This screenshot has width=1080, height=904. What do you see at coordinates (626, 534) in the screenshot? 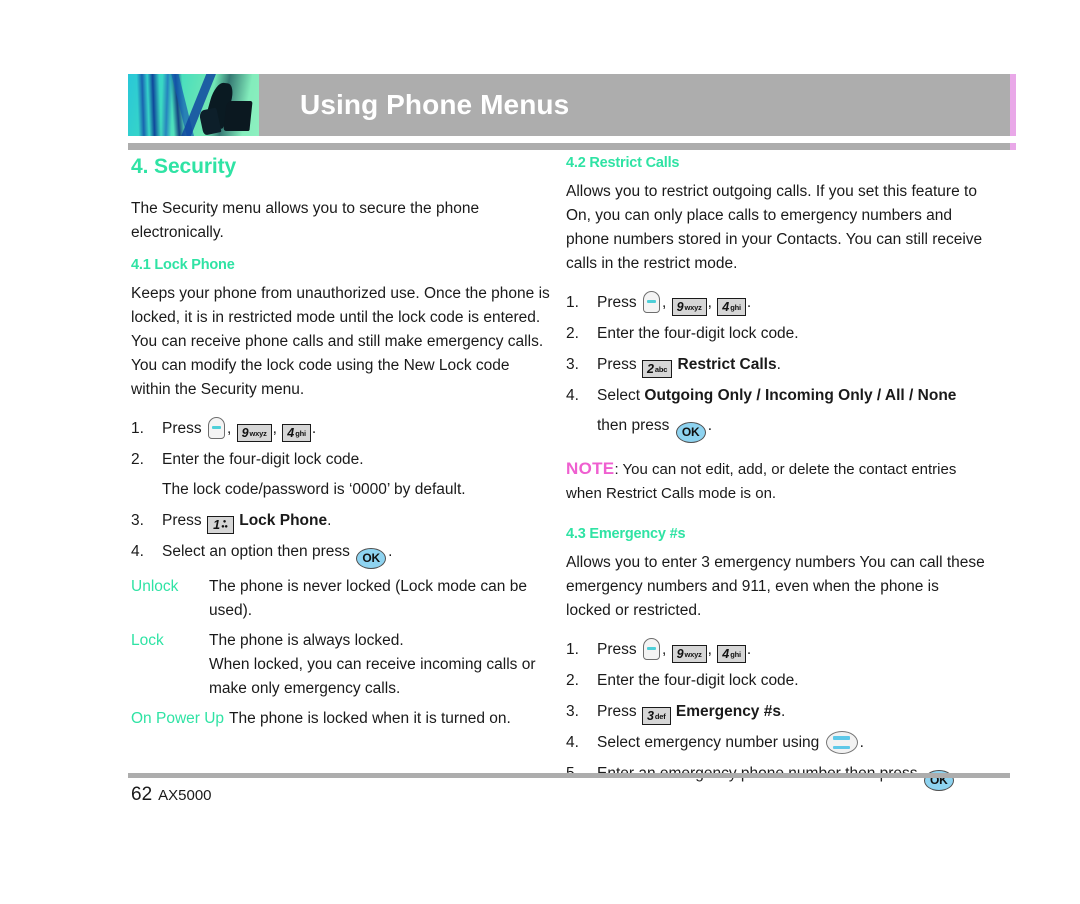
I see `subsection-title-emergency: 4.3 Emergency #s` at bounding box center [626, 534].